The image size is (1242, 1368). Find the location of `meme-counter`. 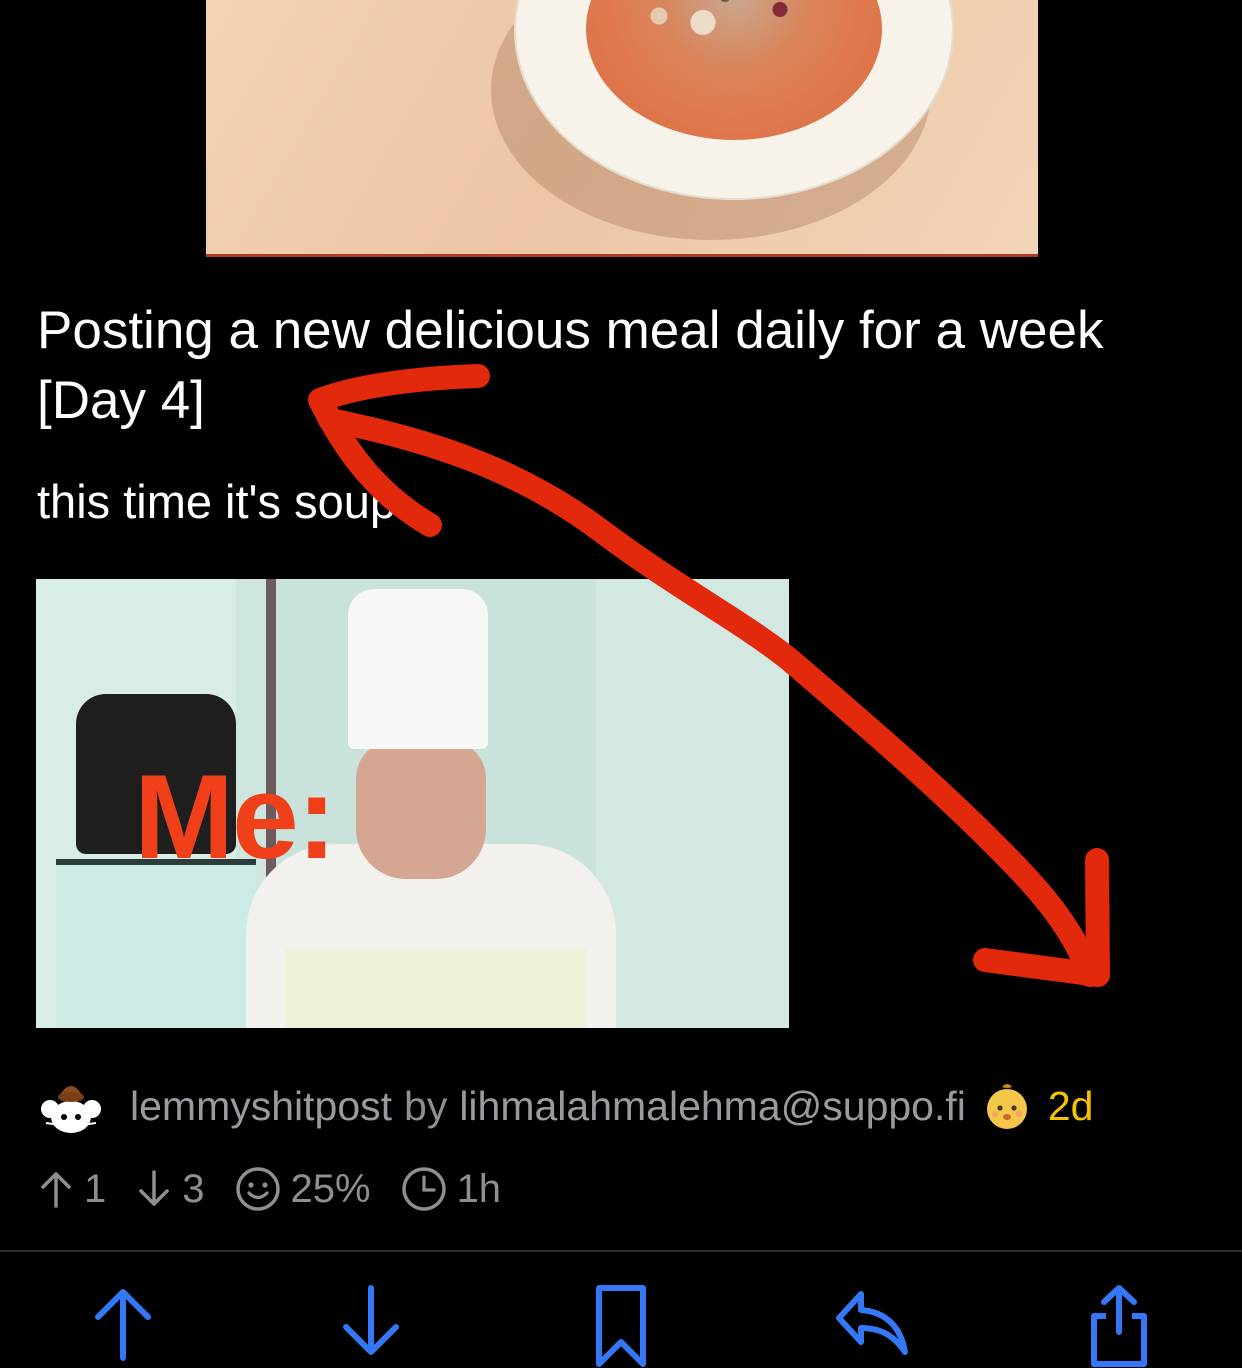

meme-counter is located at coordinates (156, 943).